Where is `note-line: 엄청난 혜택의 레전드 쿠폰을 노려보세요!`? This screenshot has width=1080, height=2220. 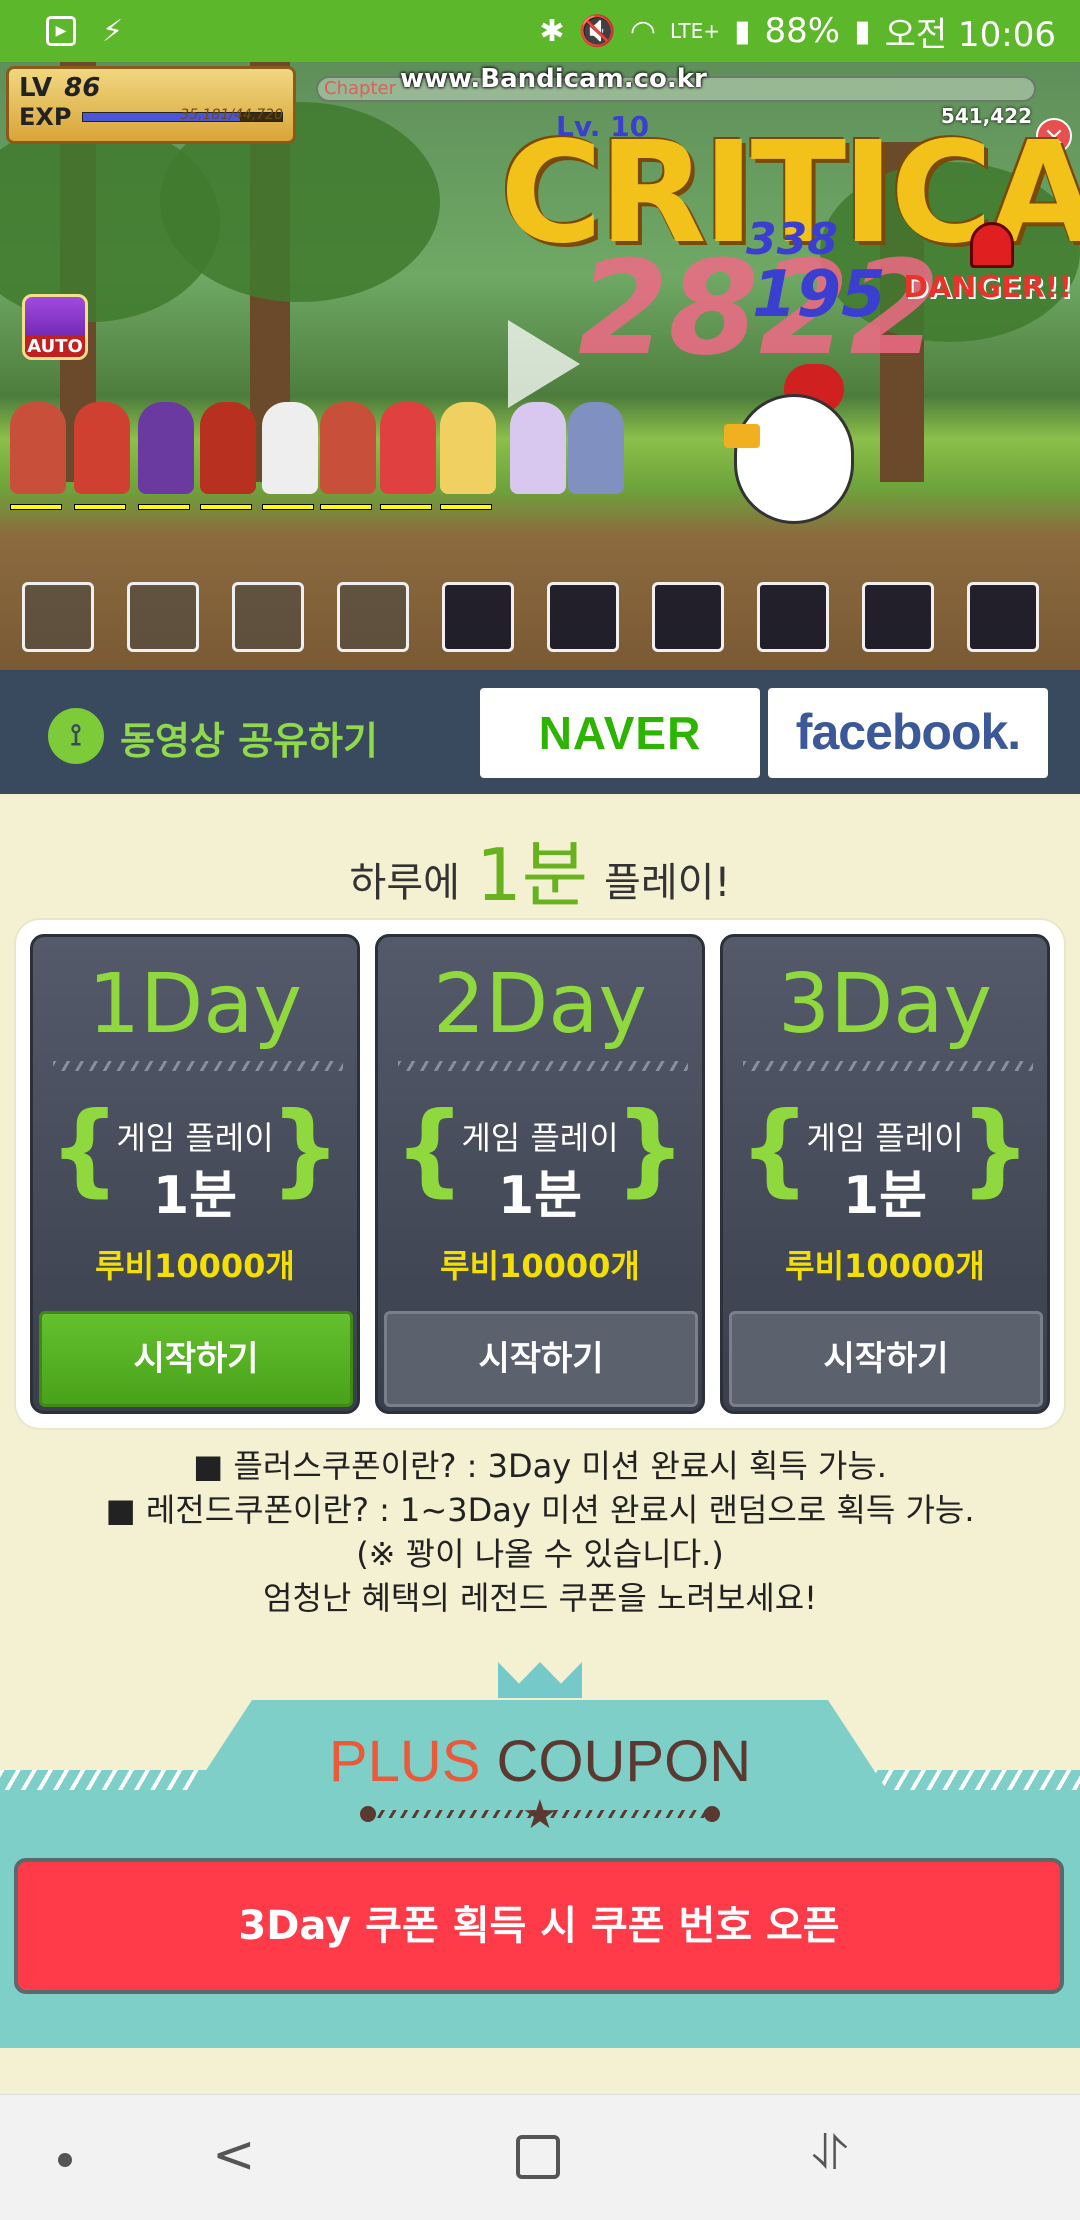 note-line: 엄청난 혜택의 레전드 쿠폰을 노려보세요! is located at coordinates (540, 1598).